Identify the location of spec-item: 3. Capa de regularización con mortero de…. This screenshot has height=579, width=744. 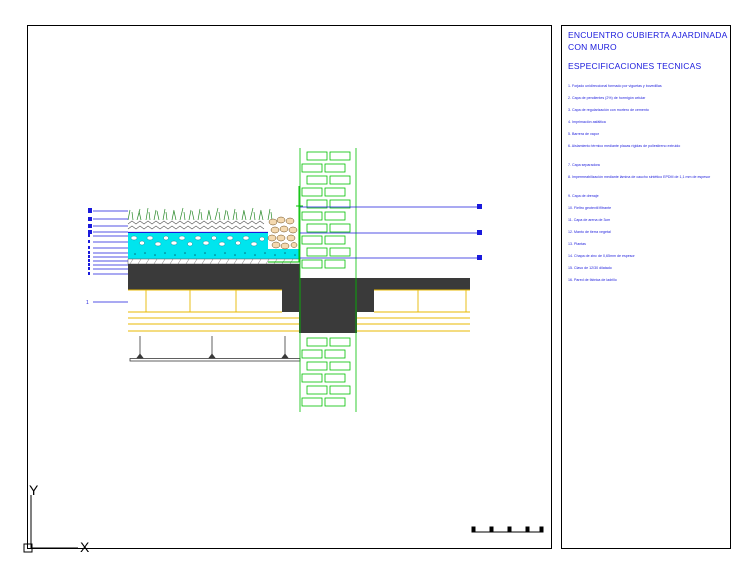
(608, 110).